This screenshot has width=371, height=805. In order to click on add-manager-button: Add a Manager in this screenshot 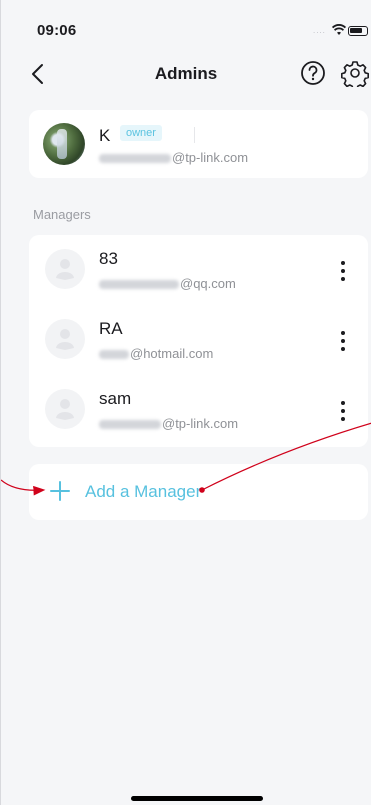, I will do `click(198, 492)`.